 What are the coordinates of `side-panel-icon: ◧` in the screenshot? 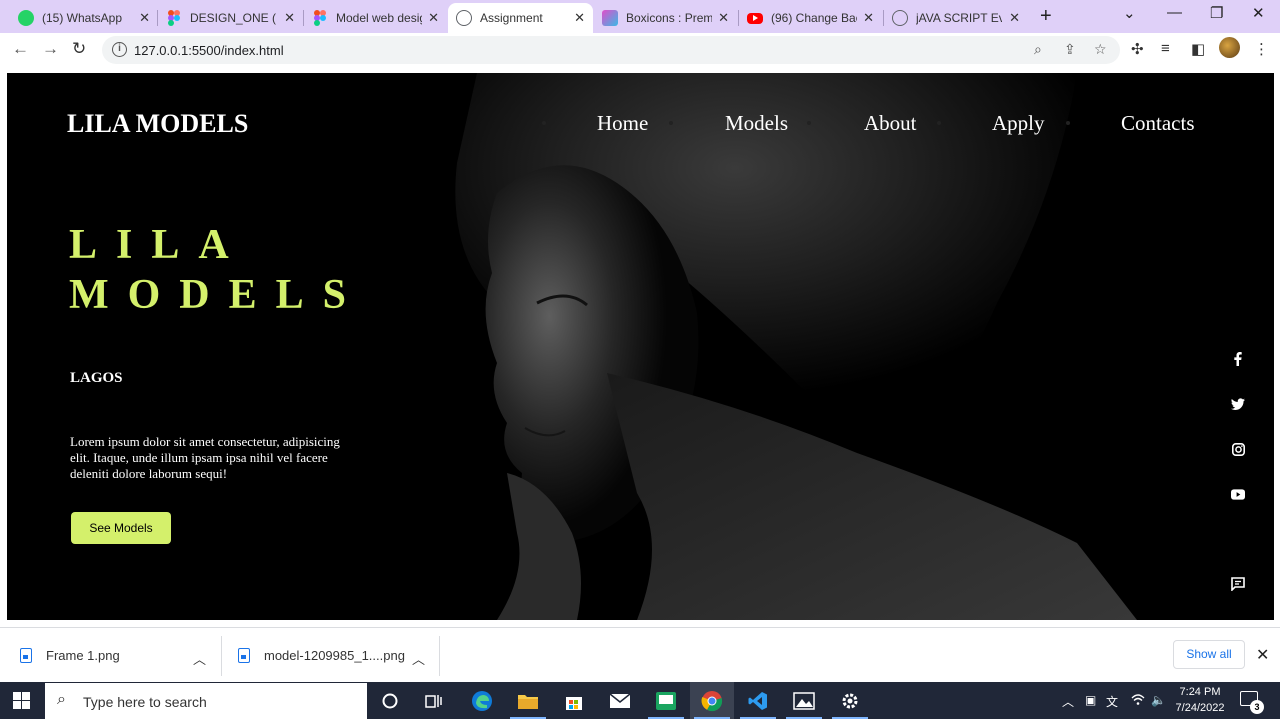 It's located at (1198, 49).